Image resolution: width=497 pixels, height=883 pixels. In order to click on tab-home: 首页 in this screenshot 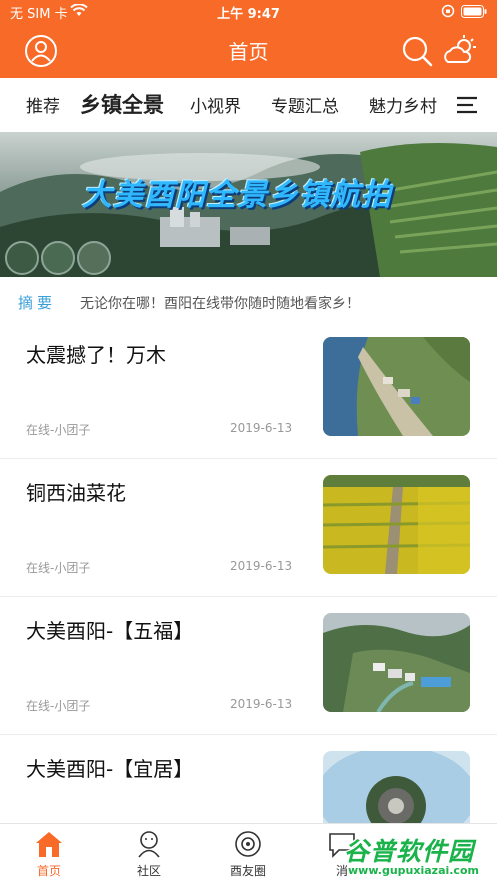, I will do `click(49, 854)`.